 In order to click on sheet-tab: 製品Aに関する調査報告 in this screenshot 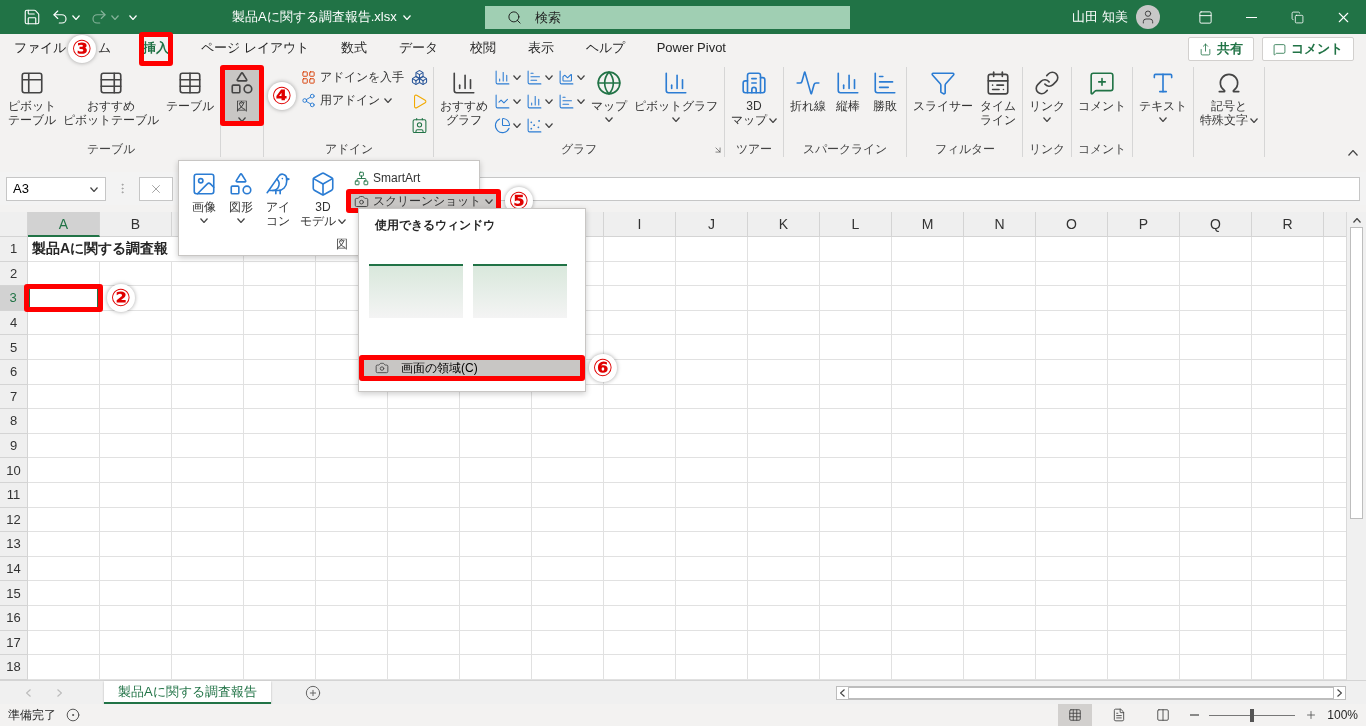, I will do `click(187, 692)`.